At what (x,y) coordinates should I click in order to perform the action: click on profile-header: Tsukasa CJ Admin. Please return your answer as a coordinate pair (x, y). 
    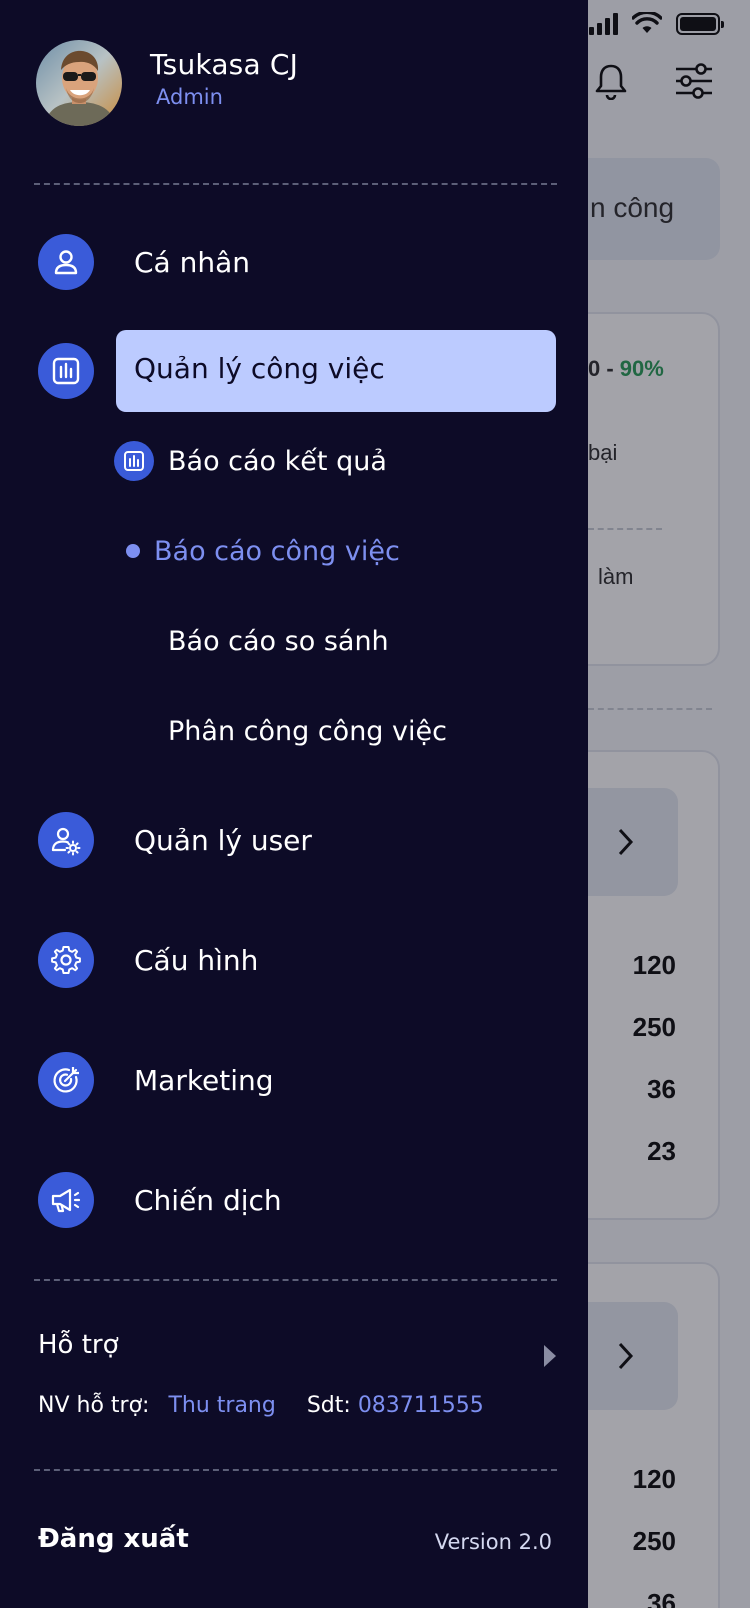
    Looking at the image, I should click on (167, 83).